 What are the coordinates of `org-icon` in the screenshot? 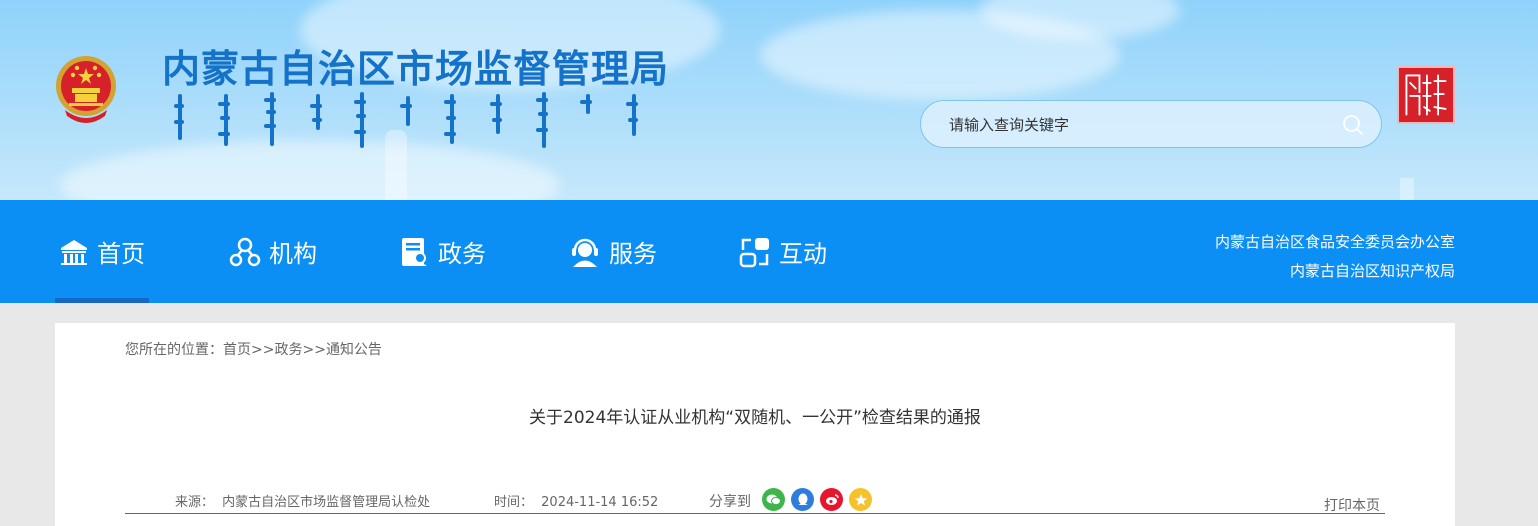 It's located at (245, 251).